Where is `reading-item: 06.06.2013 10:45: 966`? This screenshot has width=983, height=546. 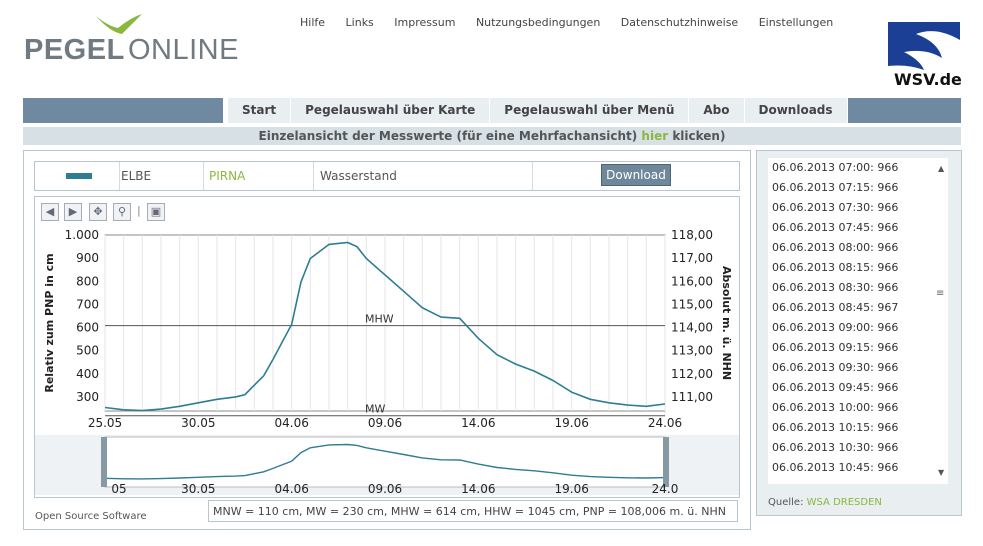 reading-item: 06.06.2013 10:45: 966 is located at coordinates (858, 468).